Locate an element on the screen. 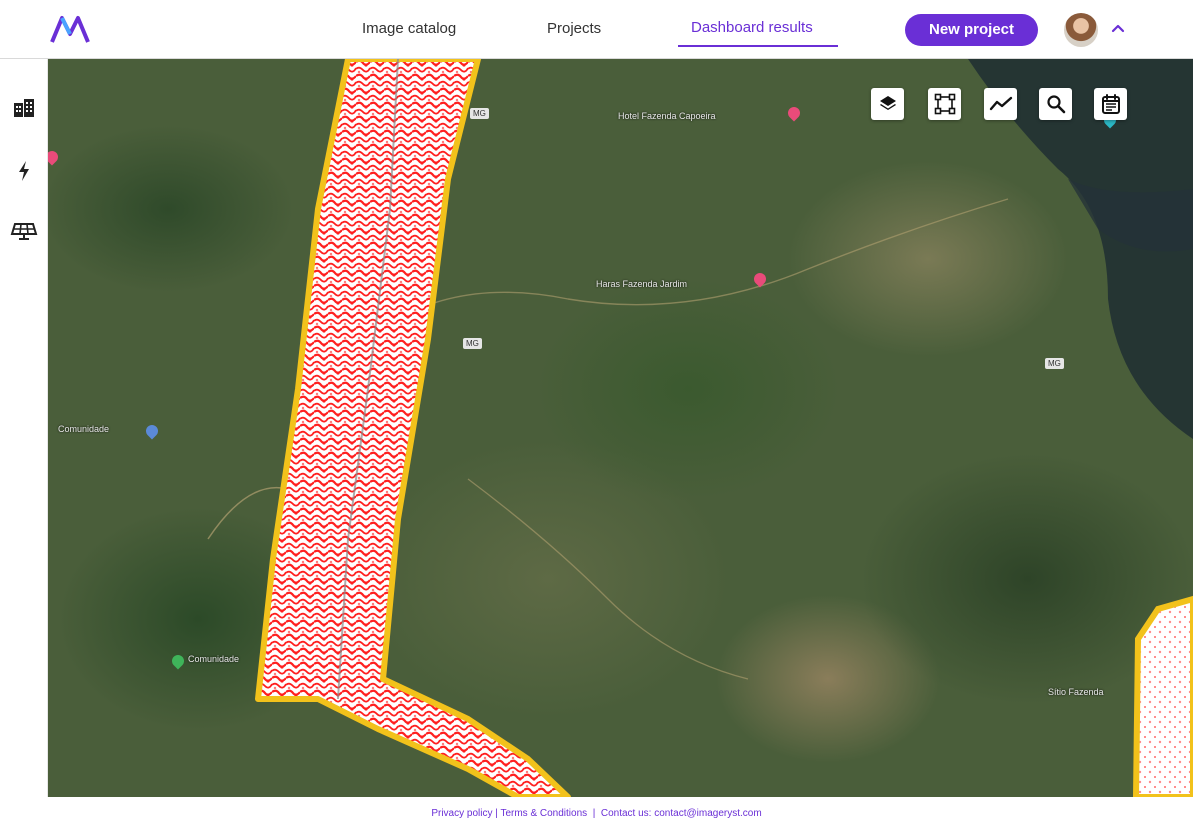 The width and height of the screenshot is (1193, 830). draw-polygon-button is located at coordinates (944, 104).